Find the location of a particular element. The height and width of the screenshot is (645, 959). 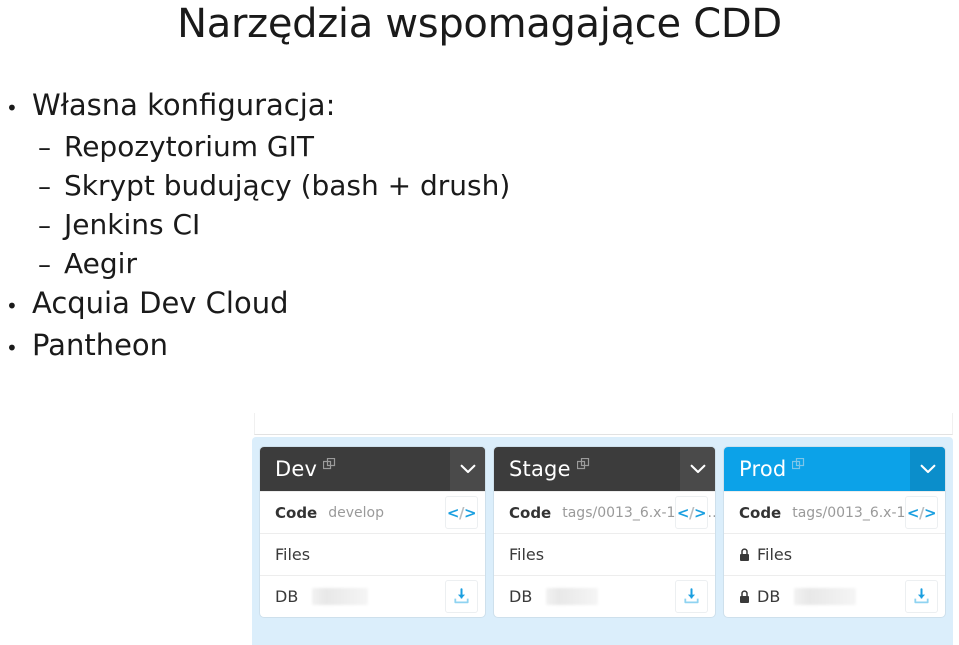

list-item: – Jenkins CI is located at coordinates (350, 225).